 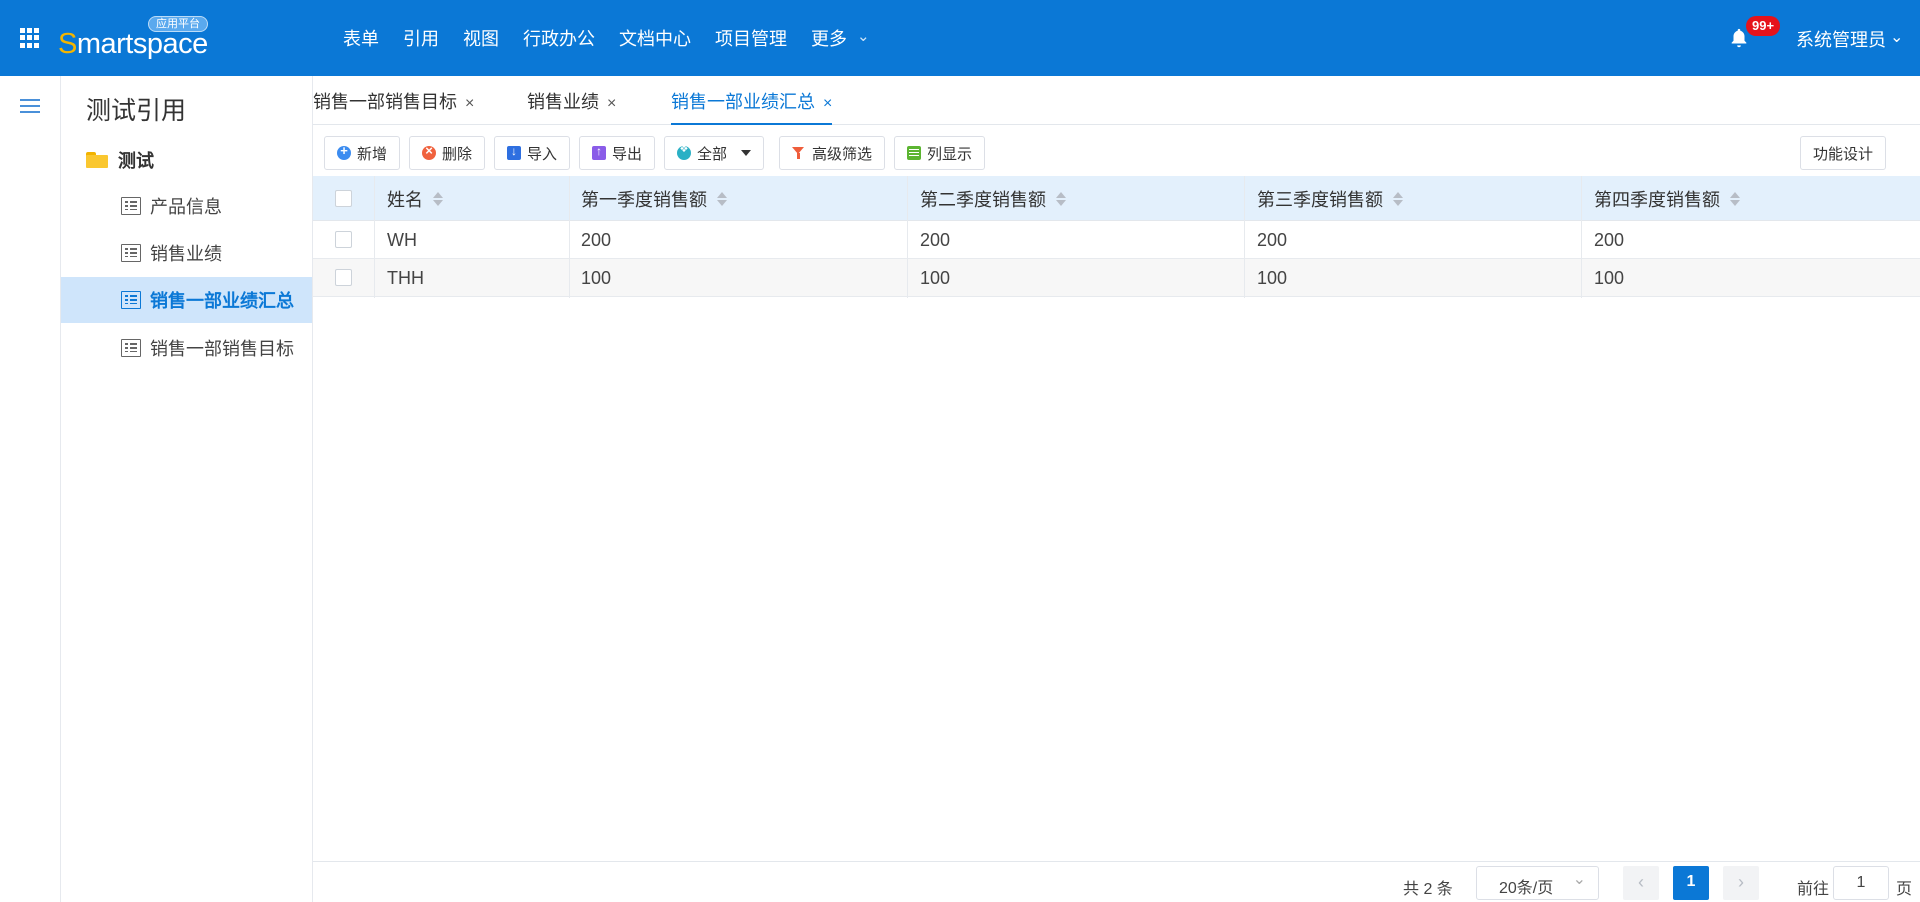 I want to click on column-header-q2: 第二季度销售额, so click(x=993, y=198).